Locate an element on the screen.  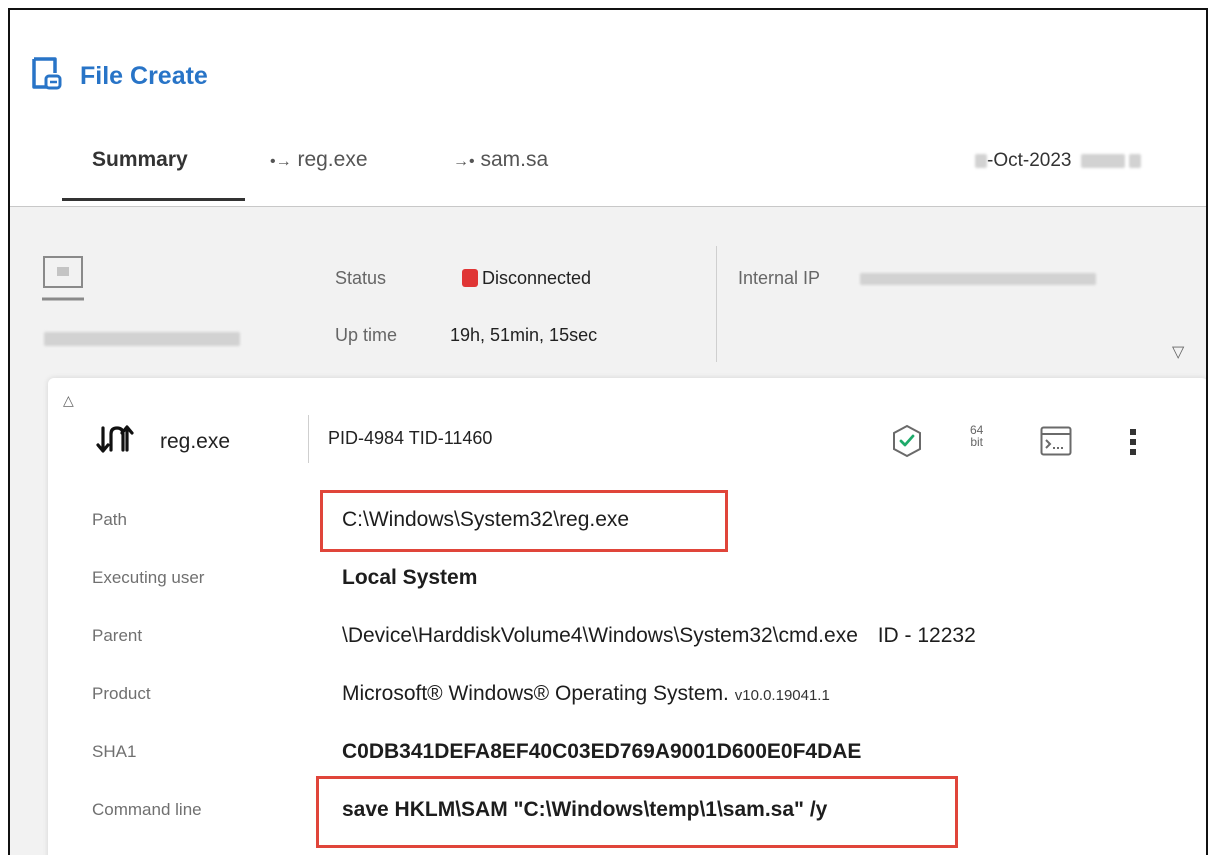
architecture-badge: 64 bit is located at coordinates (976, 436).